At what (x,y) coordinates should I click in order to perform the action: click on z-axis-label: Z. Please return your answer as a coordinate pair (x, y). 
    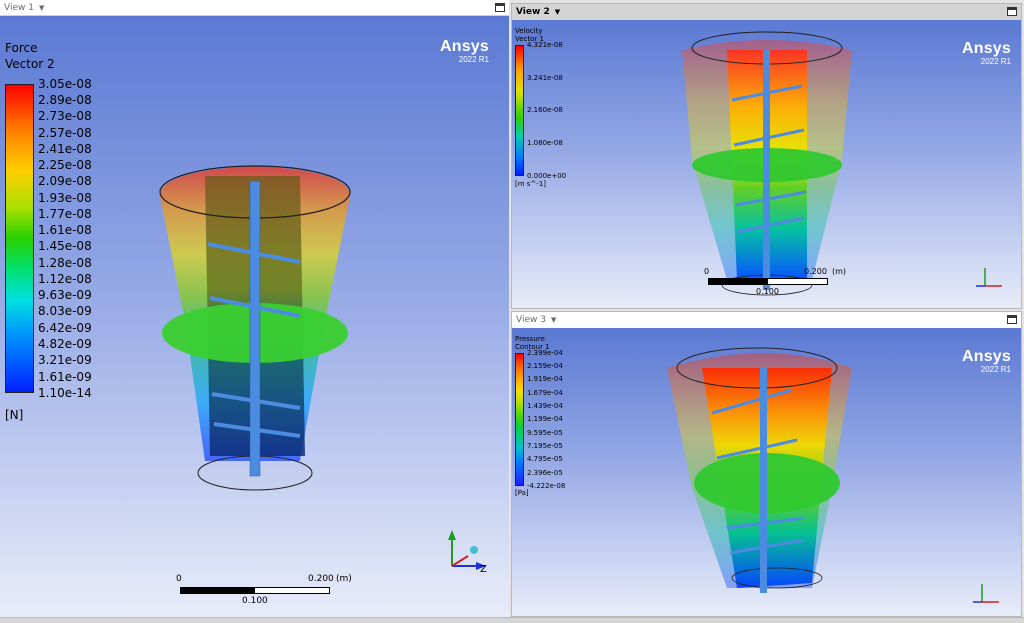
    Looking at the image, I should click on (483, 569).